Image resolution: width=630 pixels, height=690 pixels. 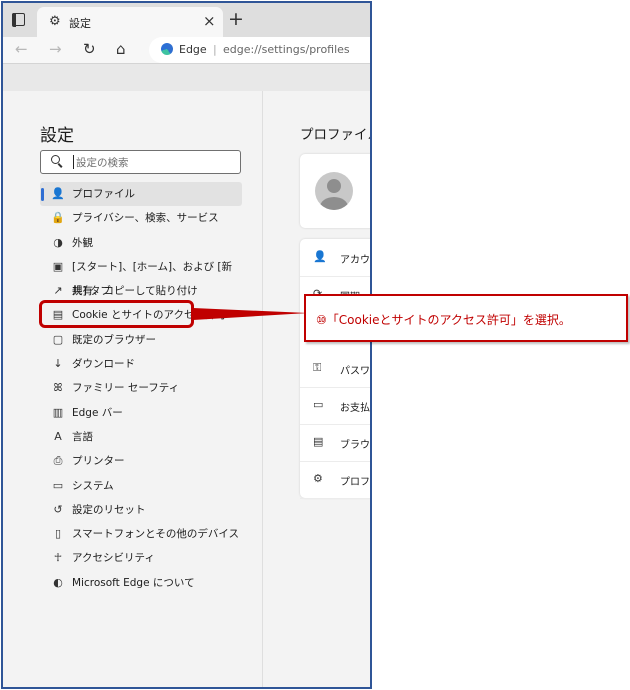 I want to click on callout-connector, so click(x=250, y=314).